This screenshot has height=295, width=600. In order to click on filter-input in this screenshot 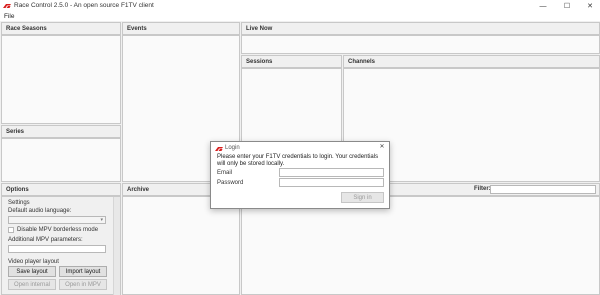, I will do `click(543, 189)`.